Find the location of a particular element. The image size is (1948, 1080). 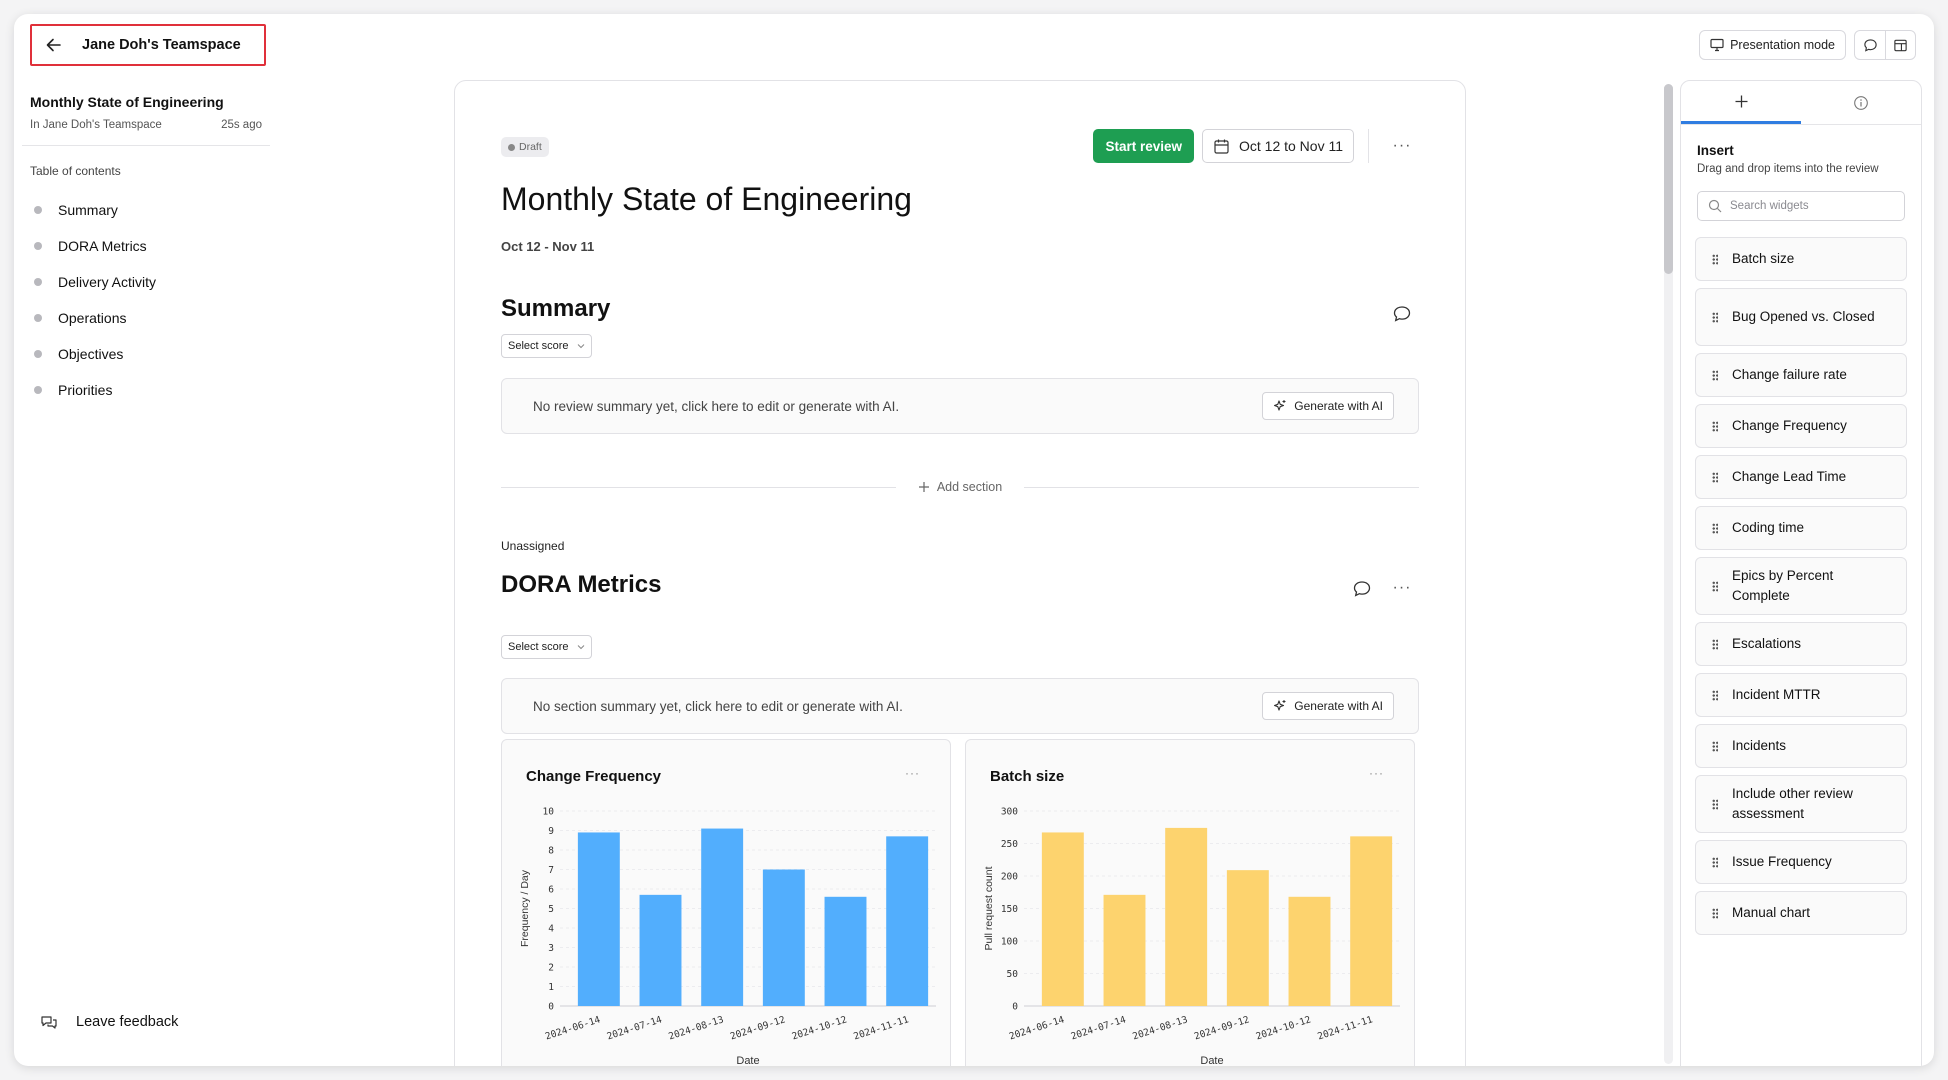

top-toolbar: Presentation mode is located at coordinates (1807, 45).